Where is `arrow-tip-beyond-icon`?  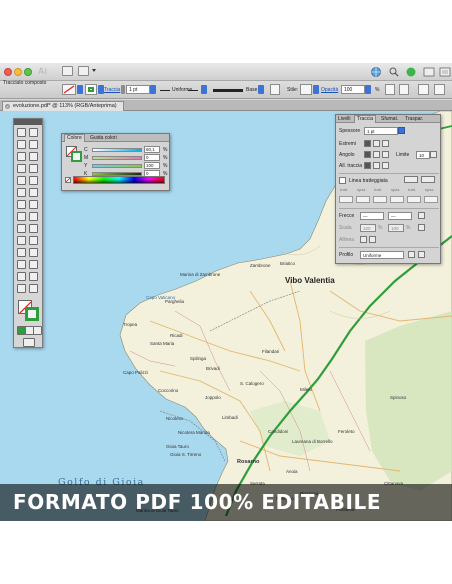
arrow-tip-beyond-icon is located at coordinates (363, 239).